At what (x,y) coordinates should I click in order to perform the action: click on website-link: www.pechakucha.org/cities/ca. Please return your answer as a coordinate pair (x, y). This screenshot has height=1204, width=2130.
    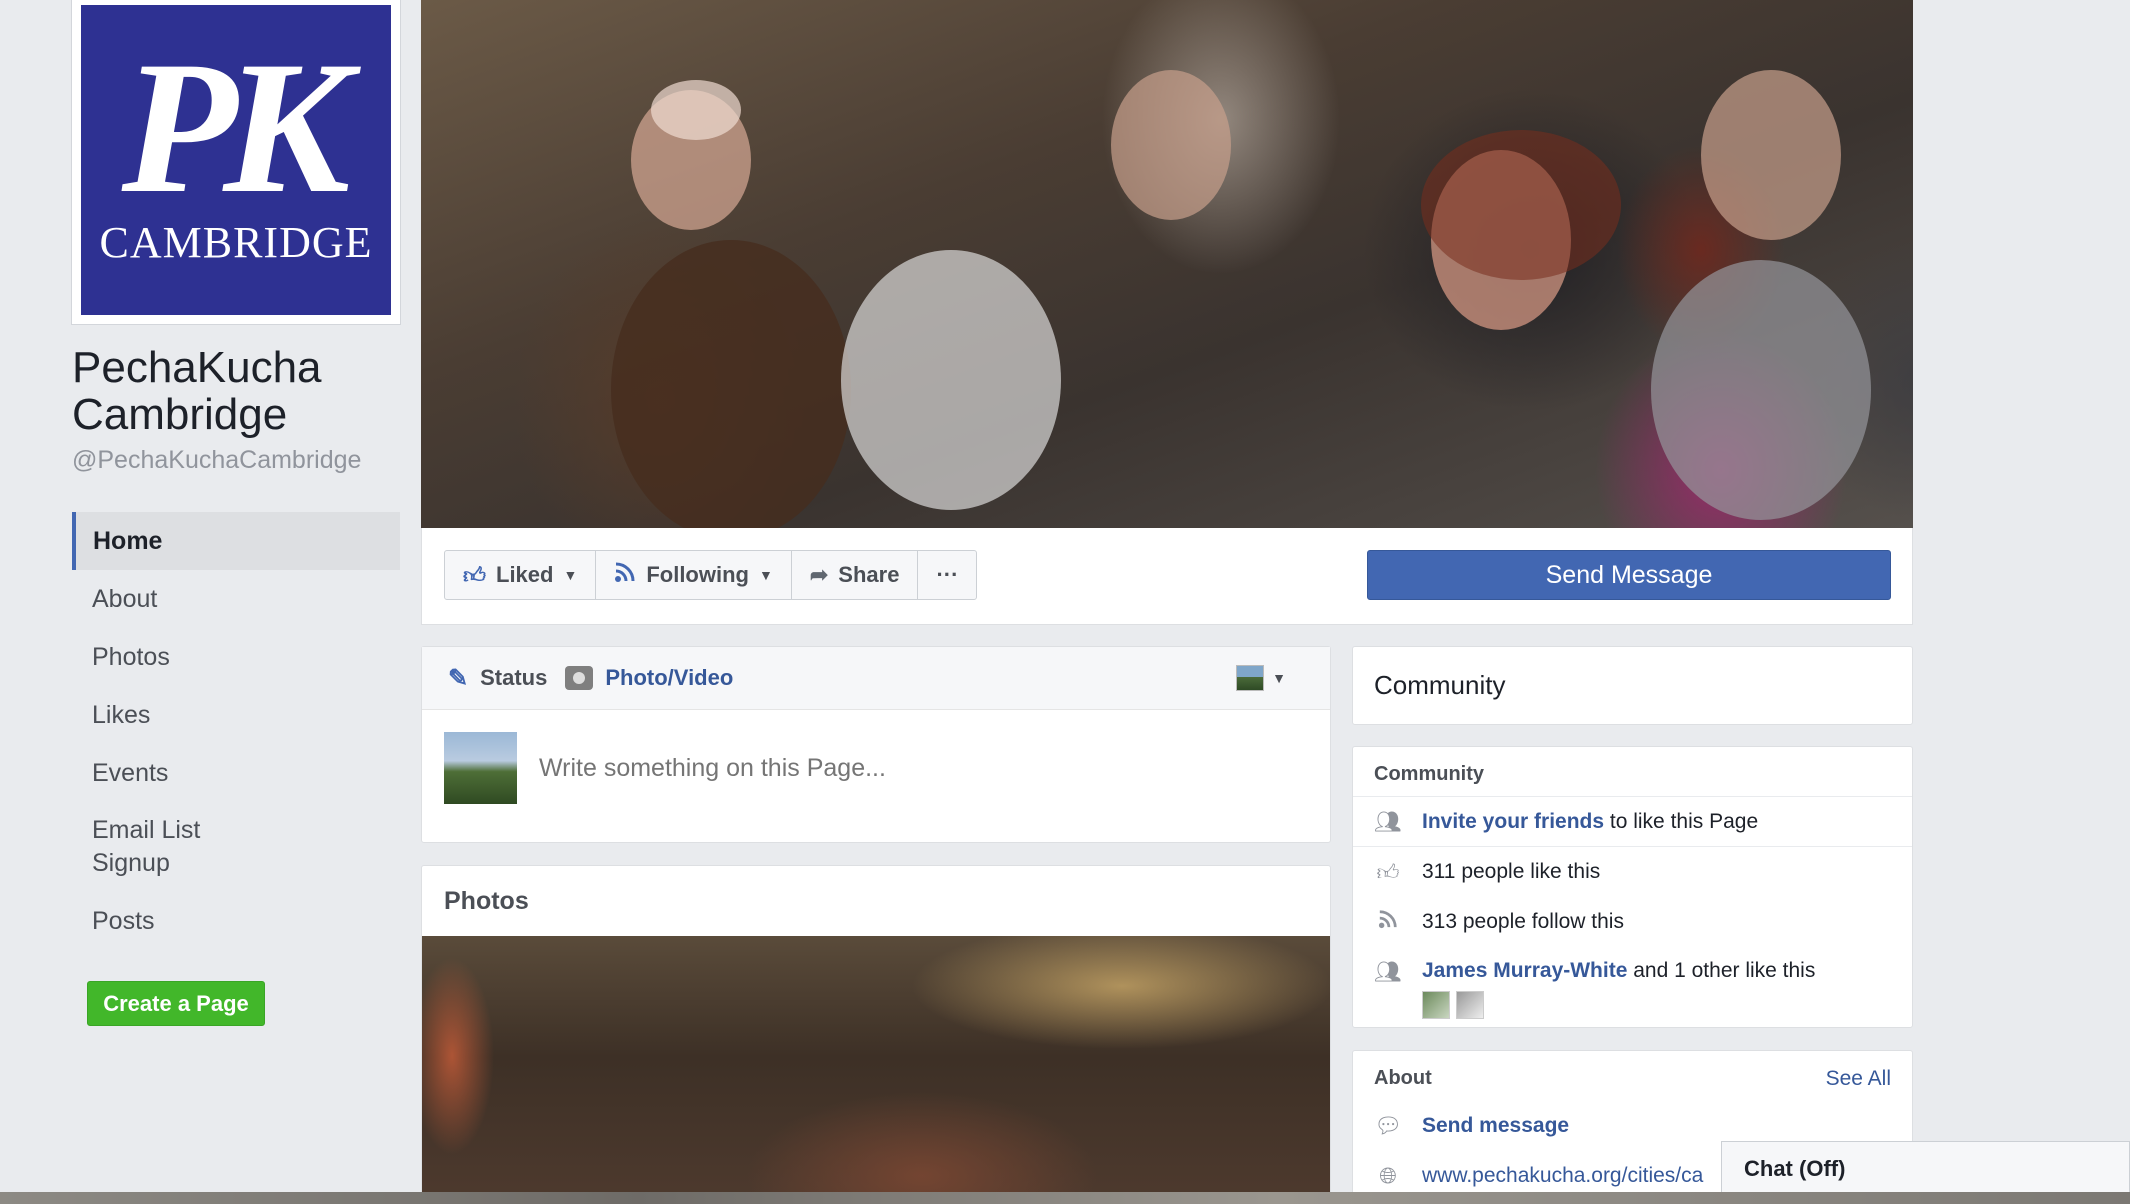
    Looking at the image, I should click on (1562, 1176).